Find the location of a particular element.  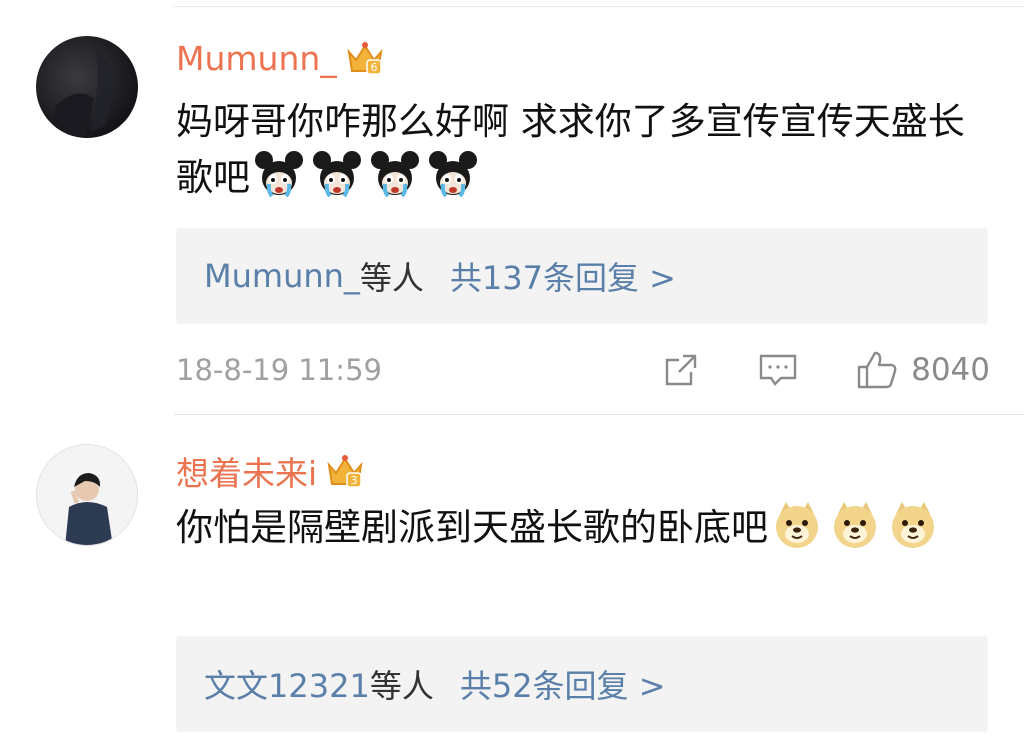

replies-box: 文文12321 等人 共52条回复 > is located at coordinates (582, 684).